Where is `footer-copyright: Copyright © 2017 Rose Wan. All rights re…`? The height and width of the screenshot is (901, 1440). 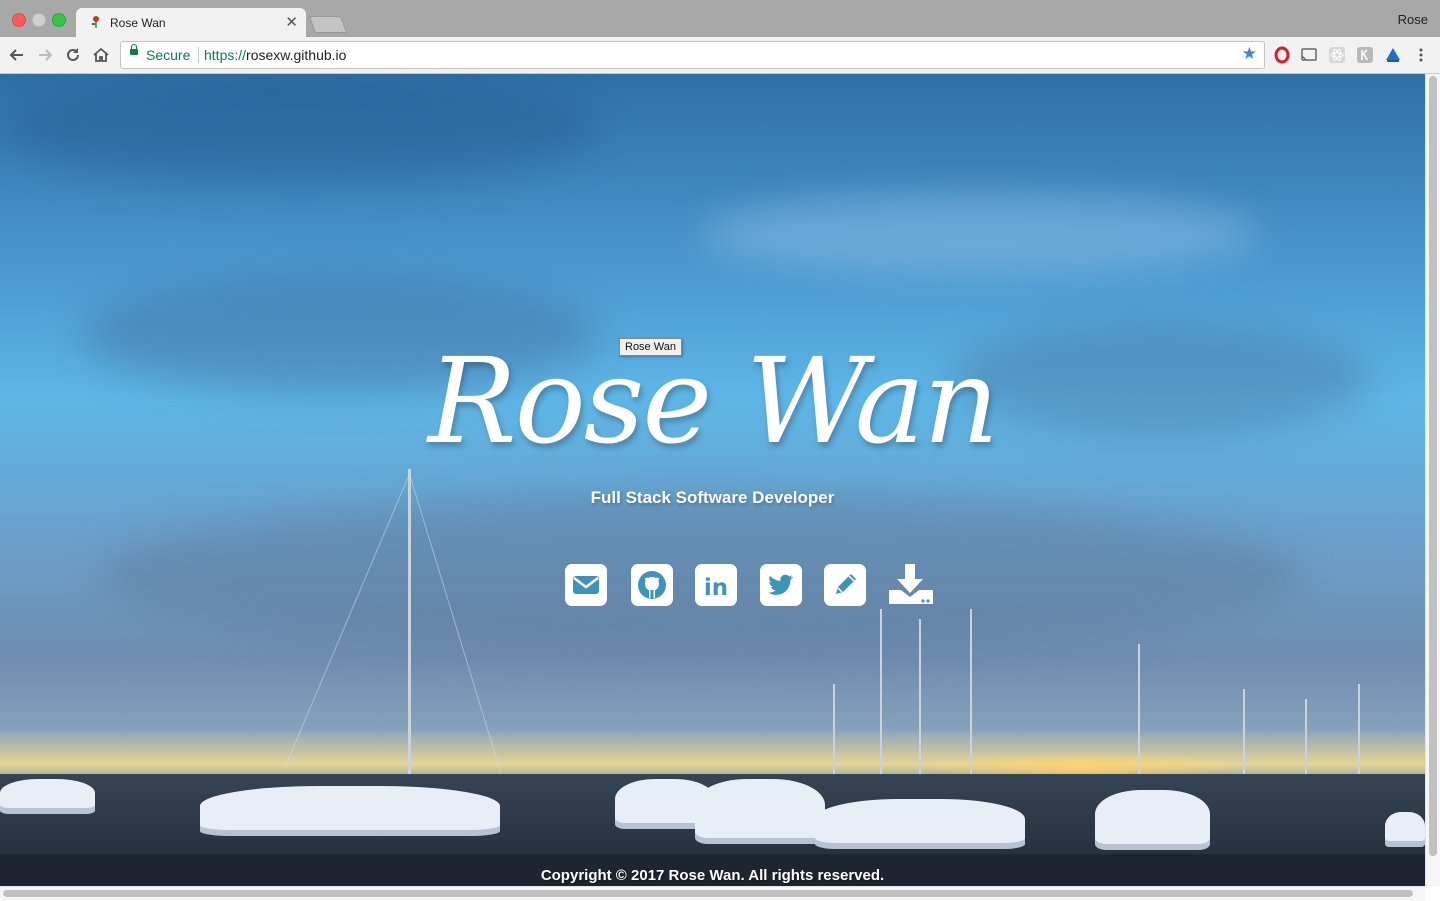 footer-copyright: Copyright © 2017 Rose Wan. All rights re… is located at coordinates (712, 875).